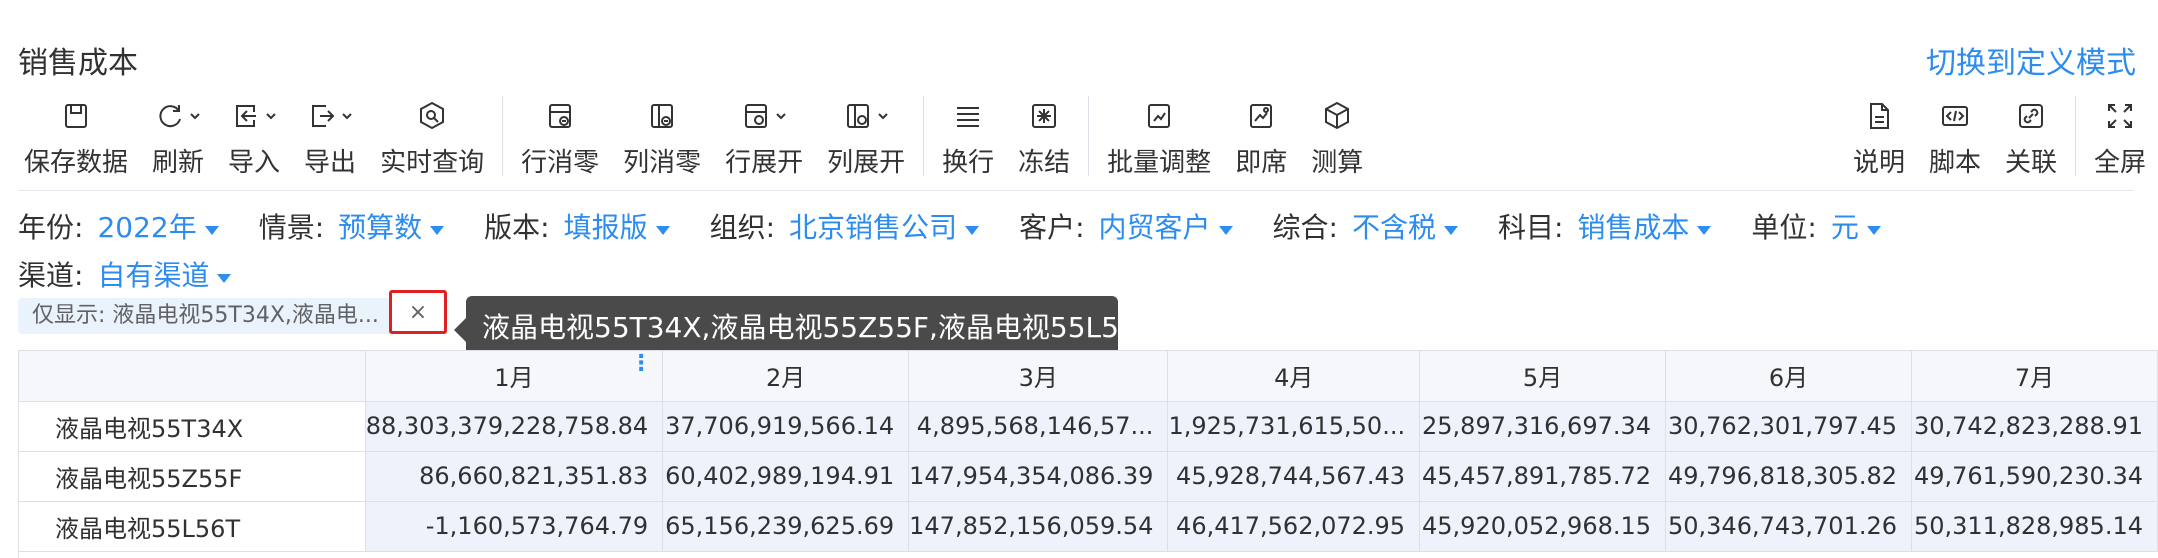 This screenshot has width=2158, height=558. Describe the element at coordinates (606, 228) in the screenshot. I see `filter-dropdown: 填报版` at that location.